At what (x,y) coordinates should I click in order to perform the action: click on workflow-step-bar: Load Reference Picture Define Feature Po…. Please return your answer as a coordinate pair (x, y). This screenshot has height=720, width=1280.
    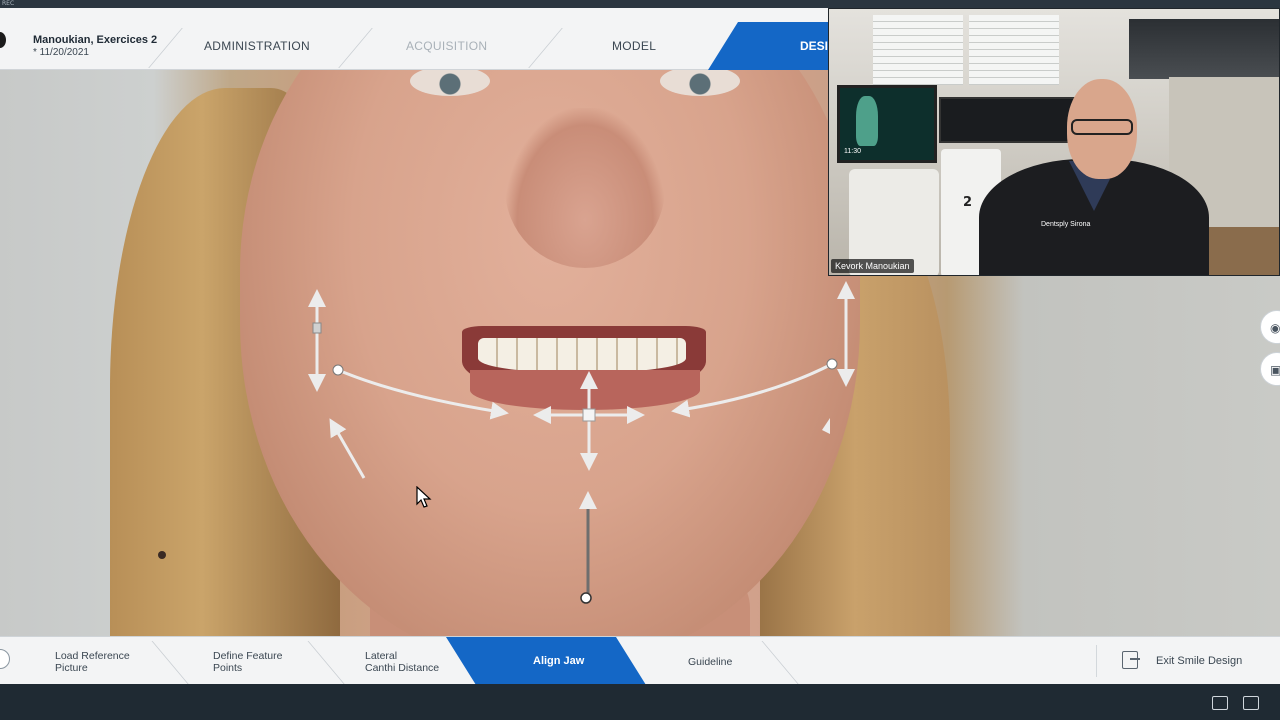
    Looking at the image, I should click on (640, 660).